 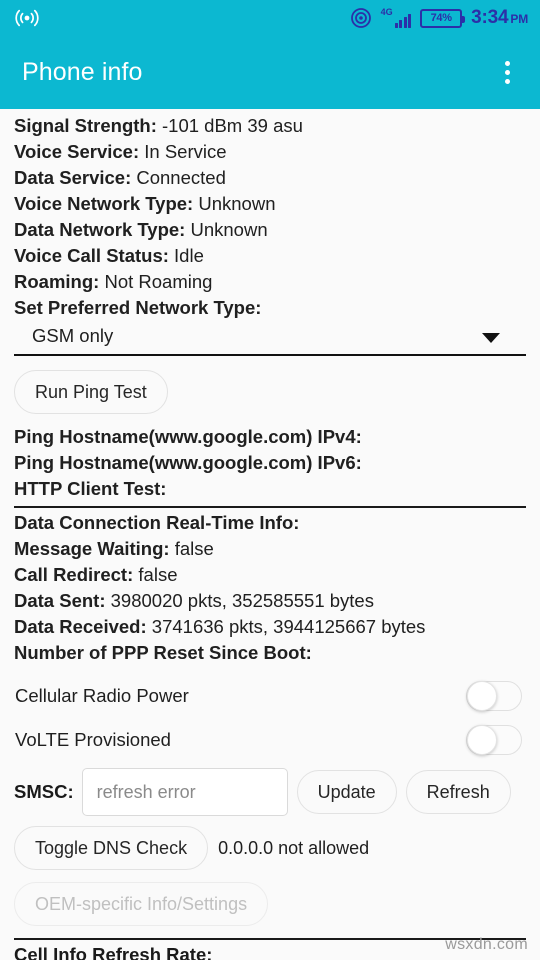 I want to click on clock-ampm: PM, so click(x=519, y=19).